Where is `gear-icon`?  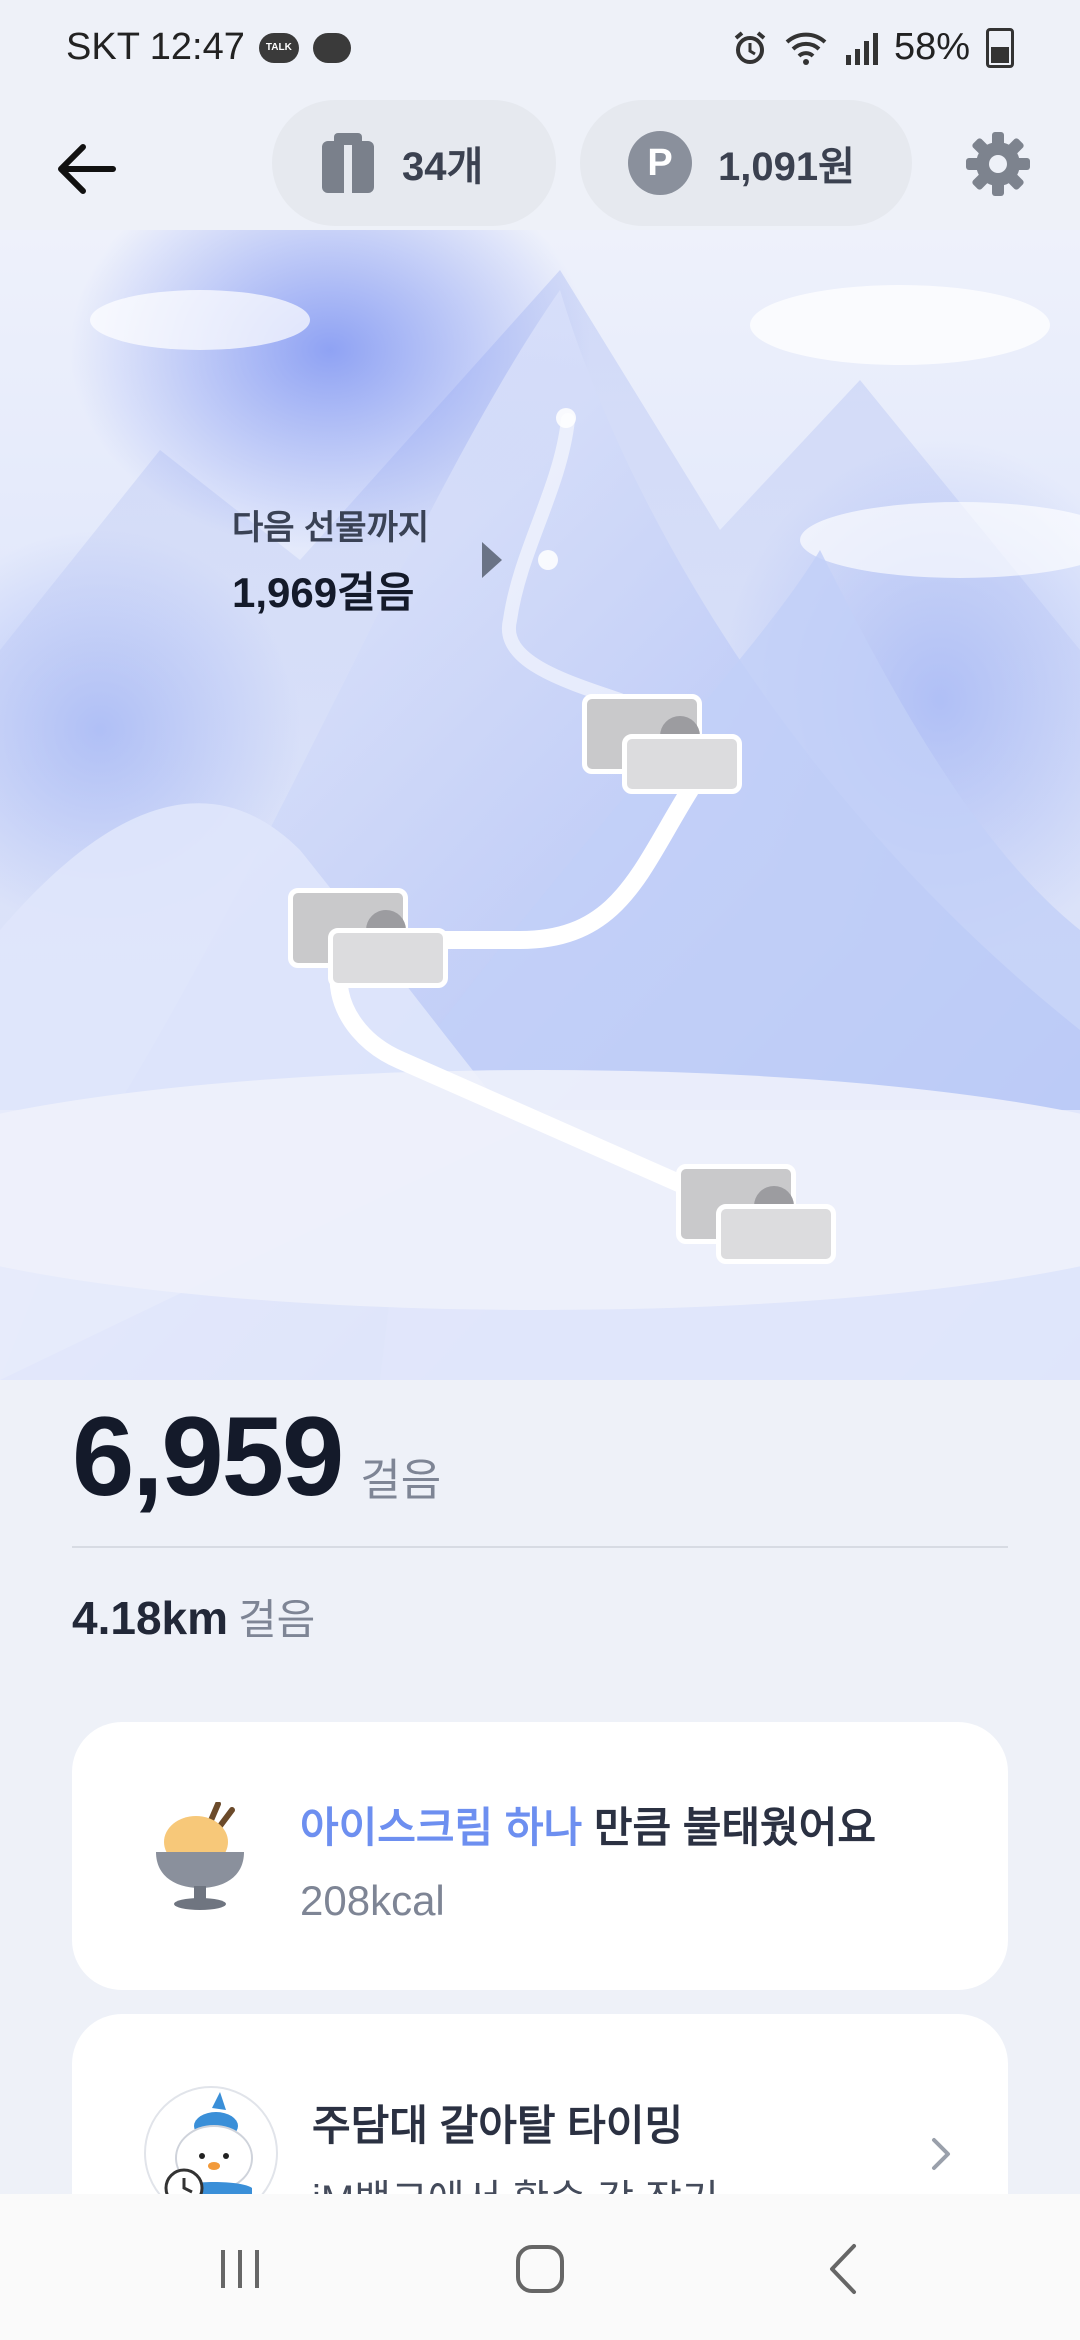
gear-icon is located at coordinates (998, 164).